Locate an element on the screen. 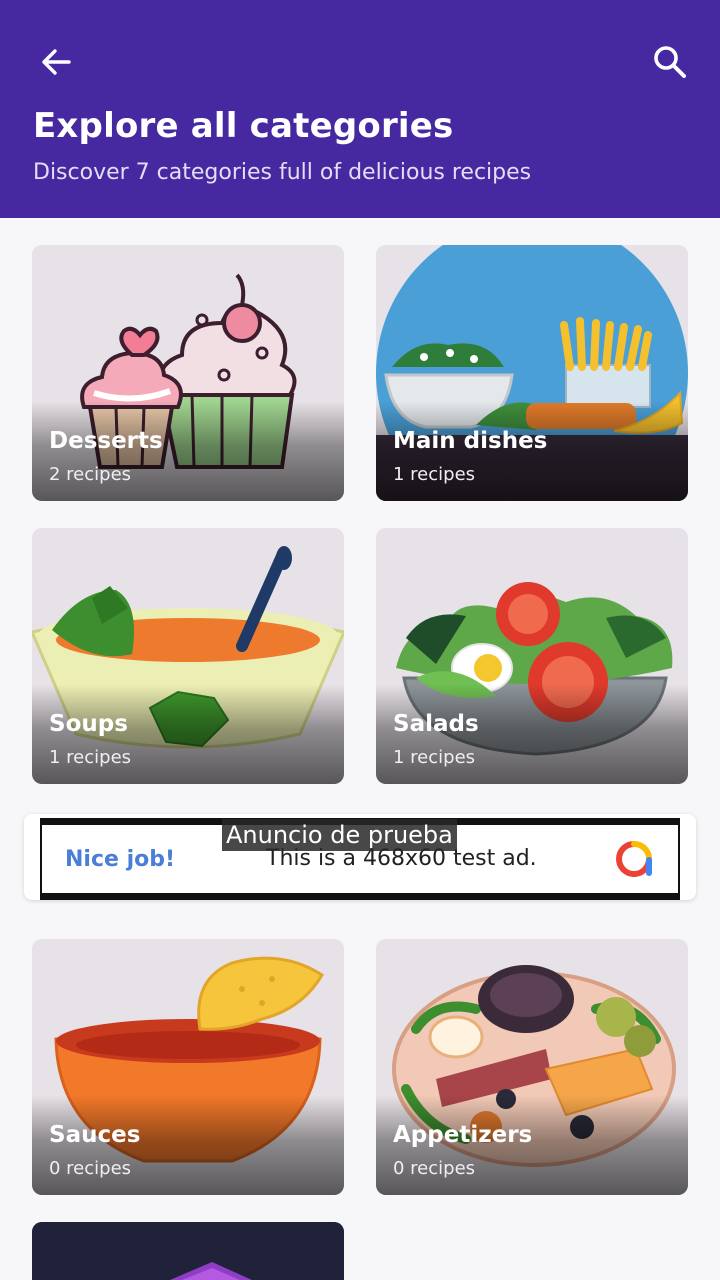 This screenshot has width=720, height=1280. search-icon is located at coordinates (670, 62).